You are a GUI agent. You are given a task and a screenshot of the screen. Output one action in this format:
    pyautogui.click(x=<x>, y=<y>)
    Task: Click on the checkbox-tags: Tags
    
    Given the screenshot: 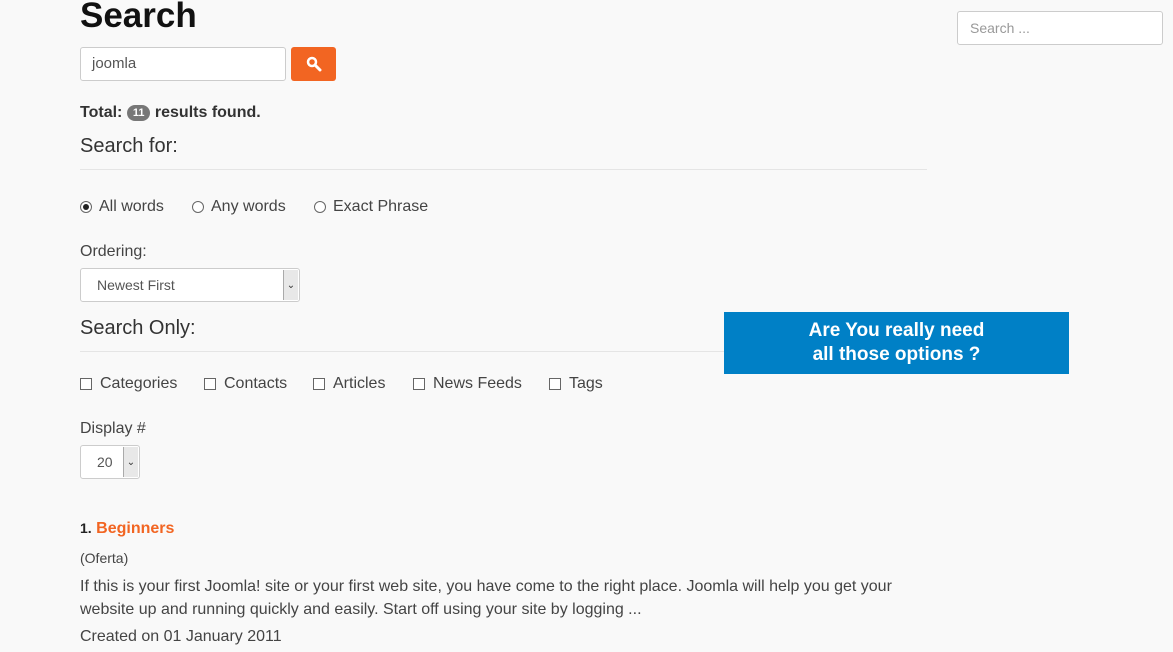 What is the action you would take?
    pyautogui.click(x=576, y=384)
    